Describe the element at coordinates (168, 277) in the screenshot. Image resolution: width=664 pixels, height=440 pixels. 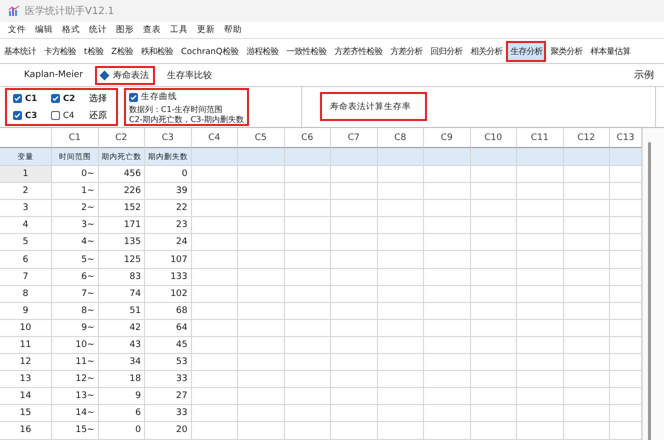
I see `table-cell: 133` at that location.